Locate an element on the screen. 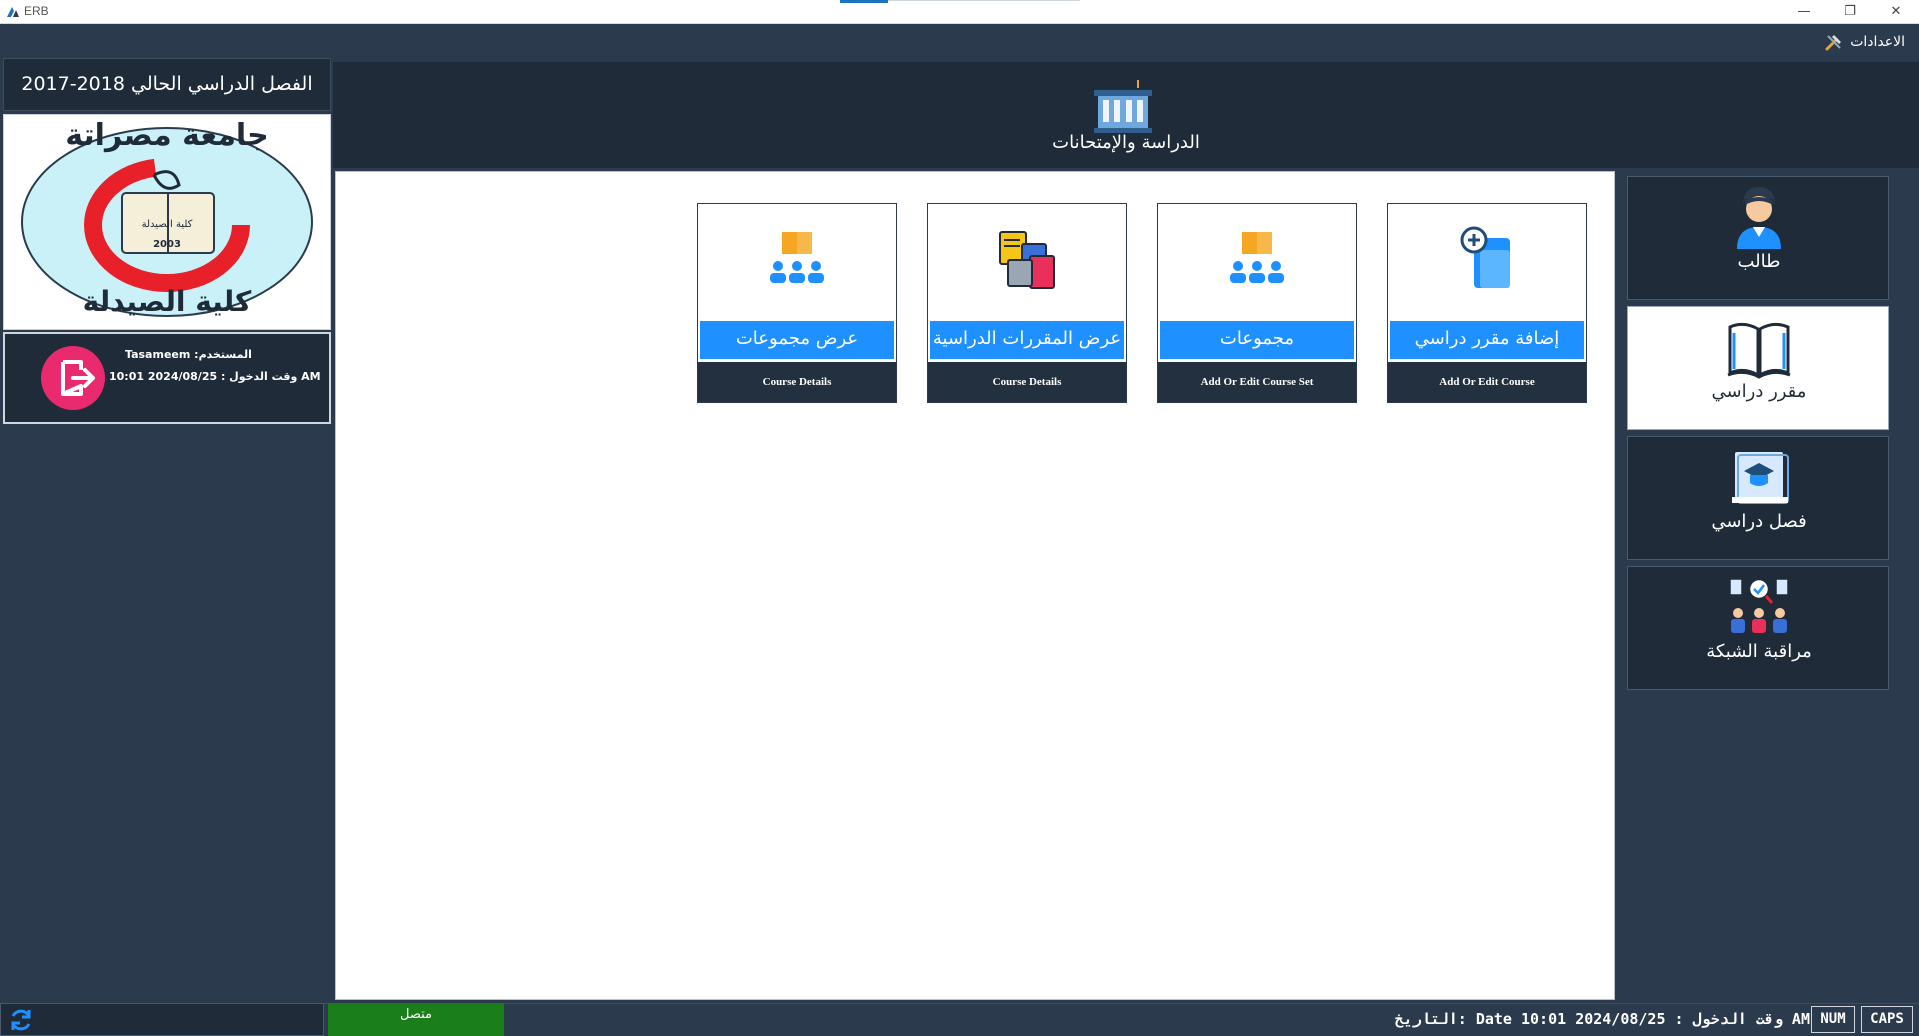 The width and height of the screenshot is (1919, 1036). settings-menu: الاعدادات is located at coordinates (1864, 42).